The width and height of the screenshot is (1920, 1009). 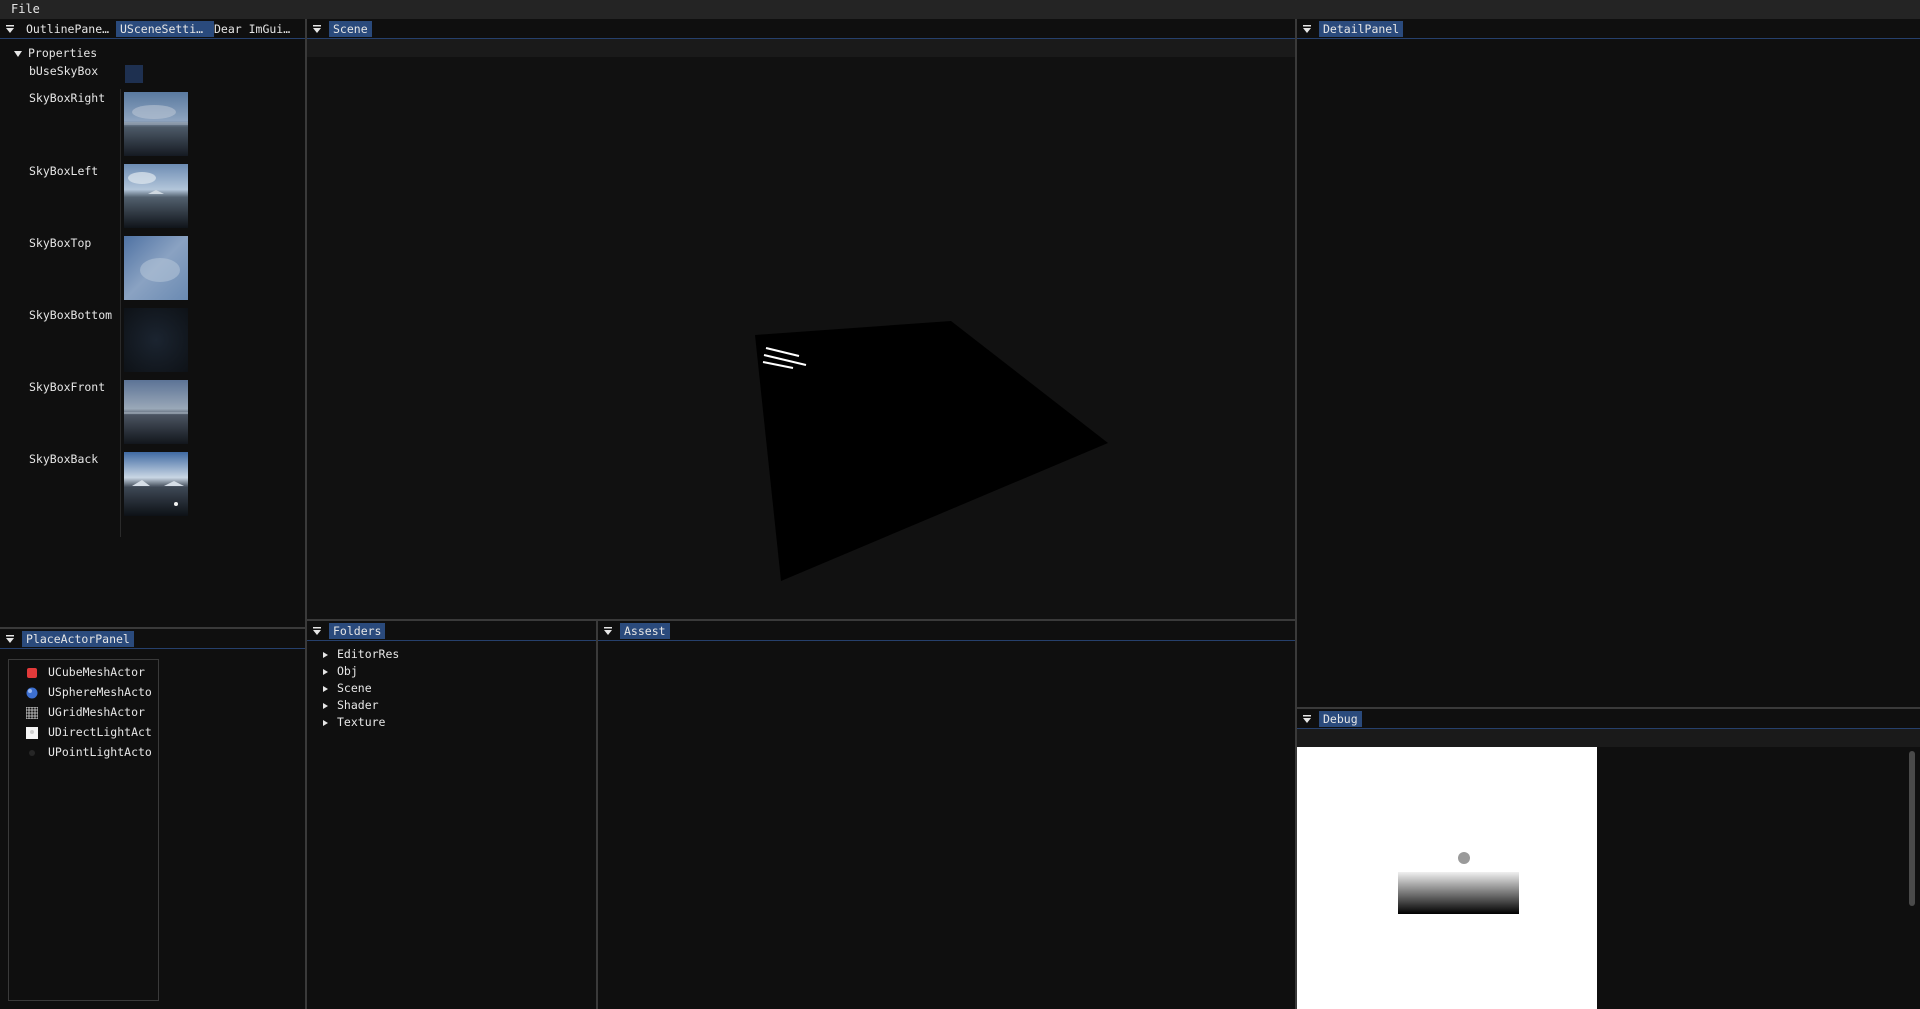 What do you see at coordinates (156, 484) in the screenshot?
I see `skybox-back-thumbnail` at bounding box center [156, 484].